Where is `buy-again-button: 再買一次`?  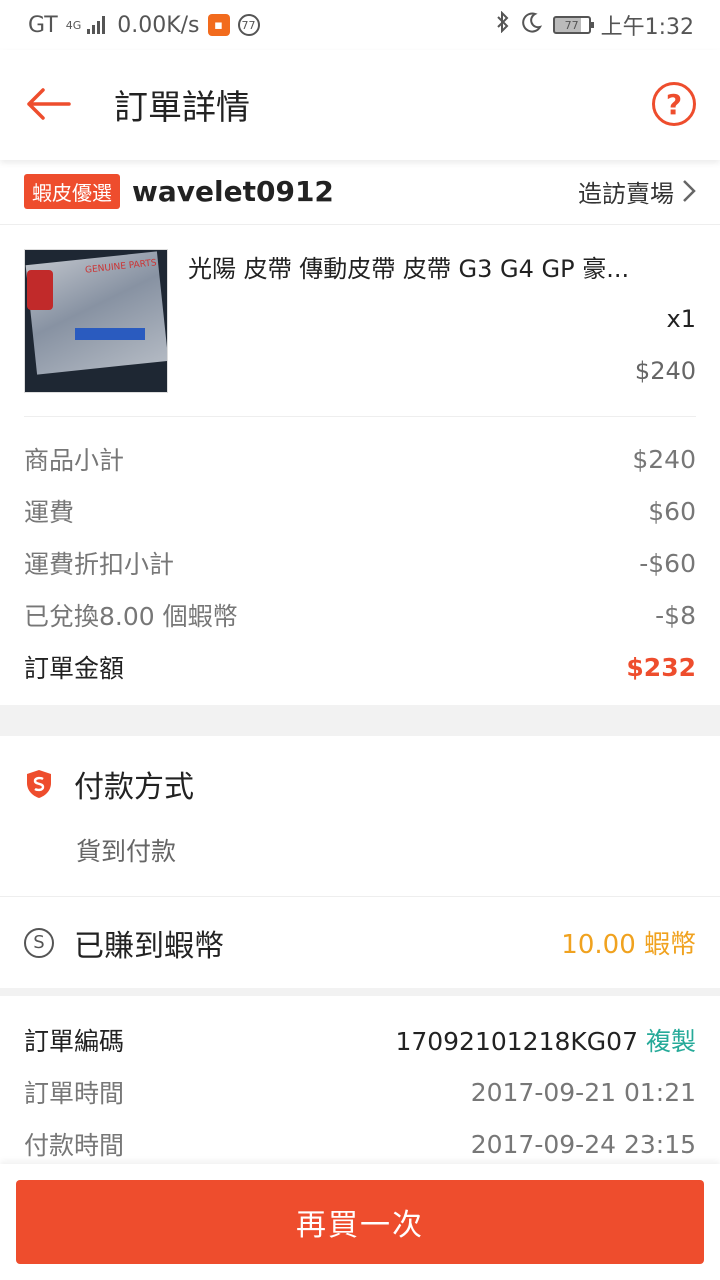
buy-again-button: 再買一次 is located at coordinates (360, 1222).